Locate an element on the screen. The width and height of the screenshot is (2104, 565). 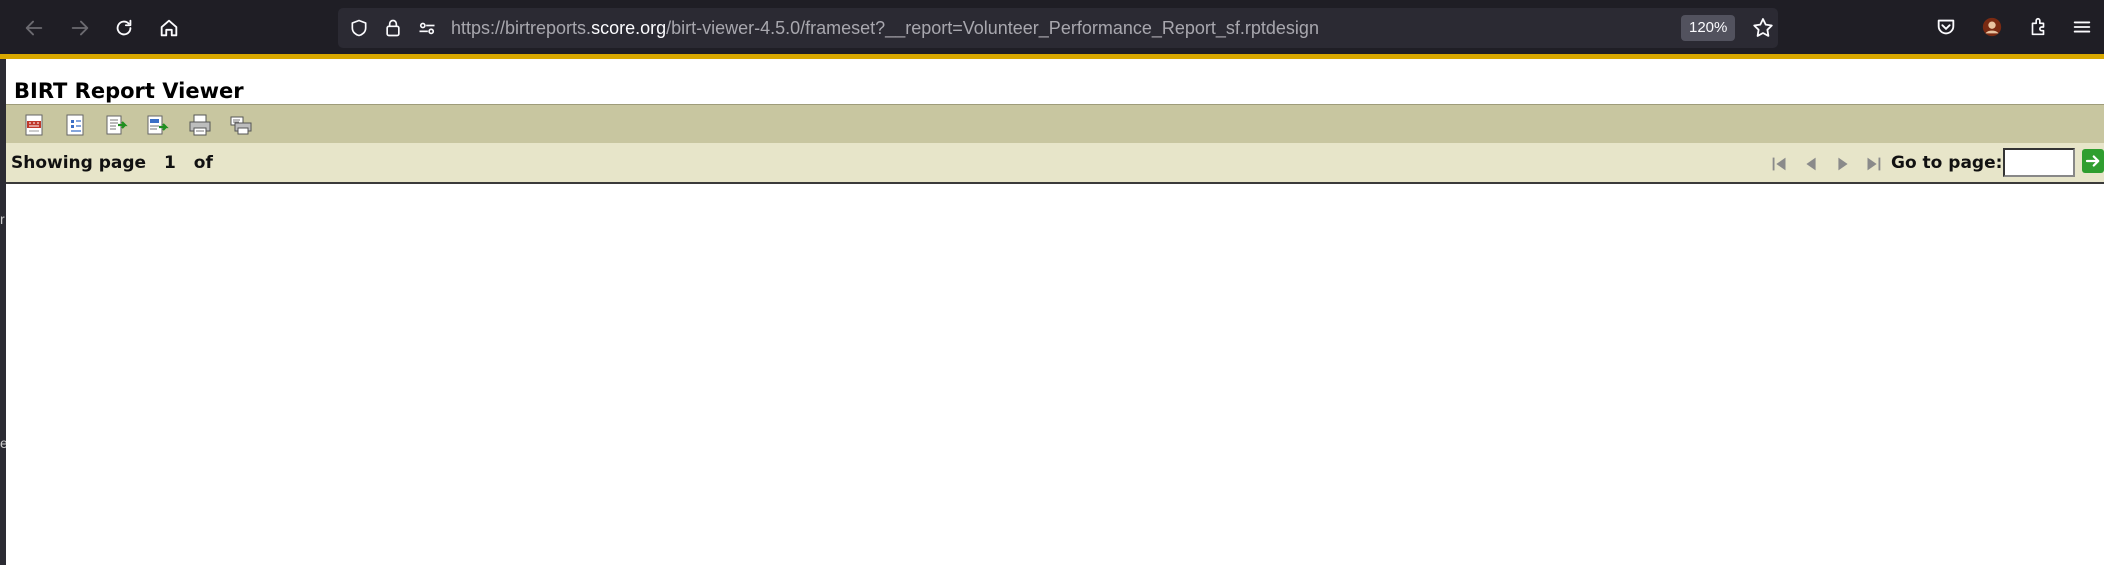
lock-icon is located at coordinates (393, 28).